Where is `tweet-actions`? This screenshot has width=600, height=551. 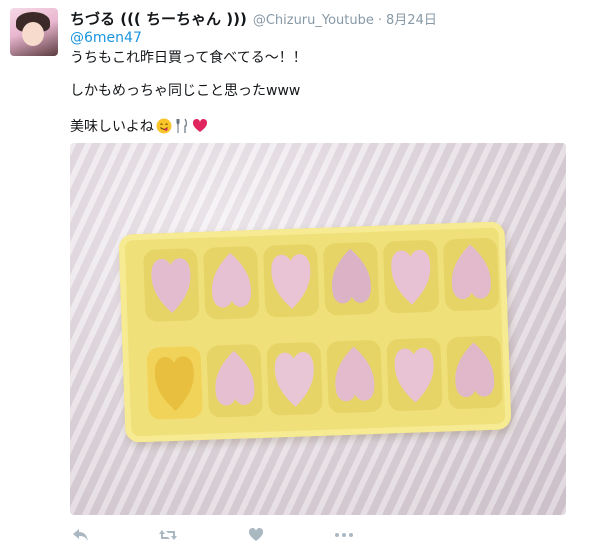
tweet-actions is located at coordinates (246, 535).